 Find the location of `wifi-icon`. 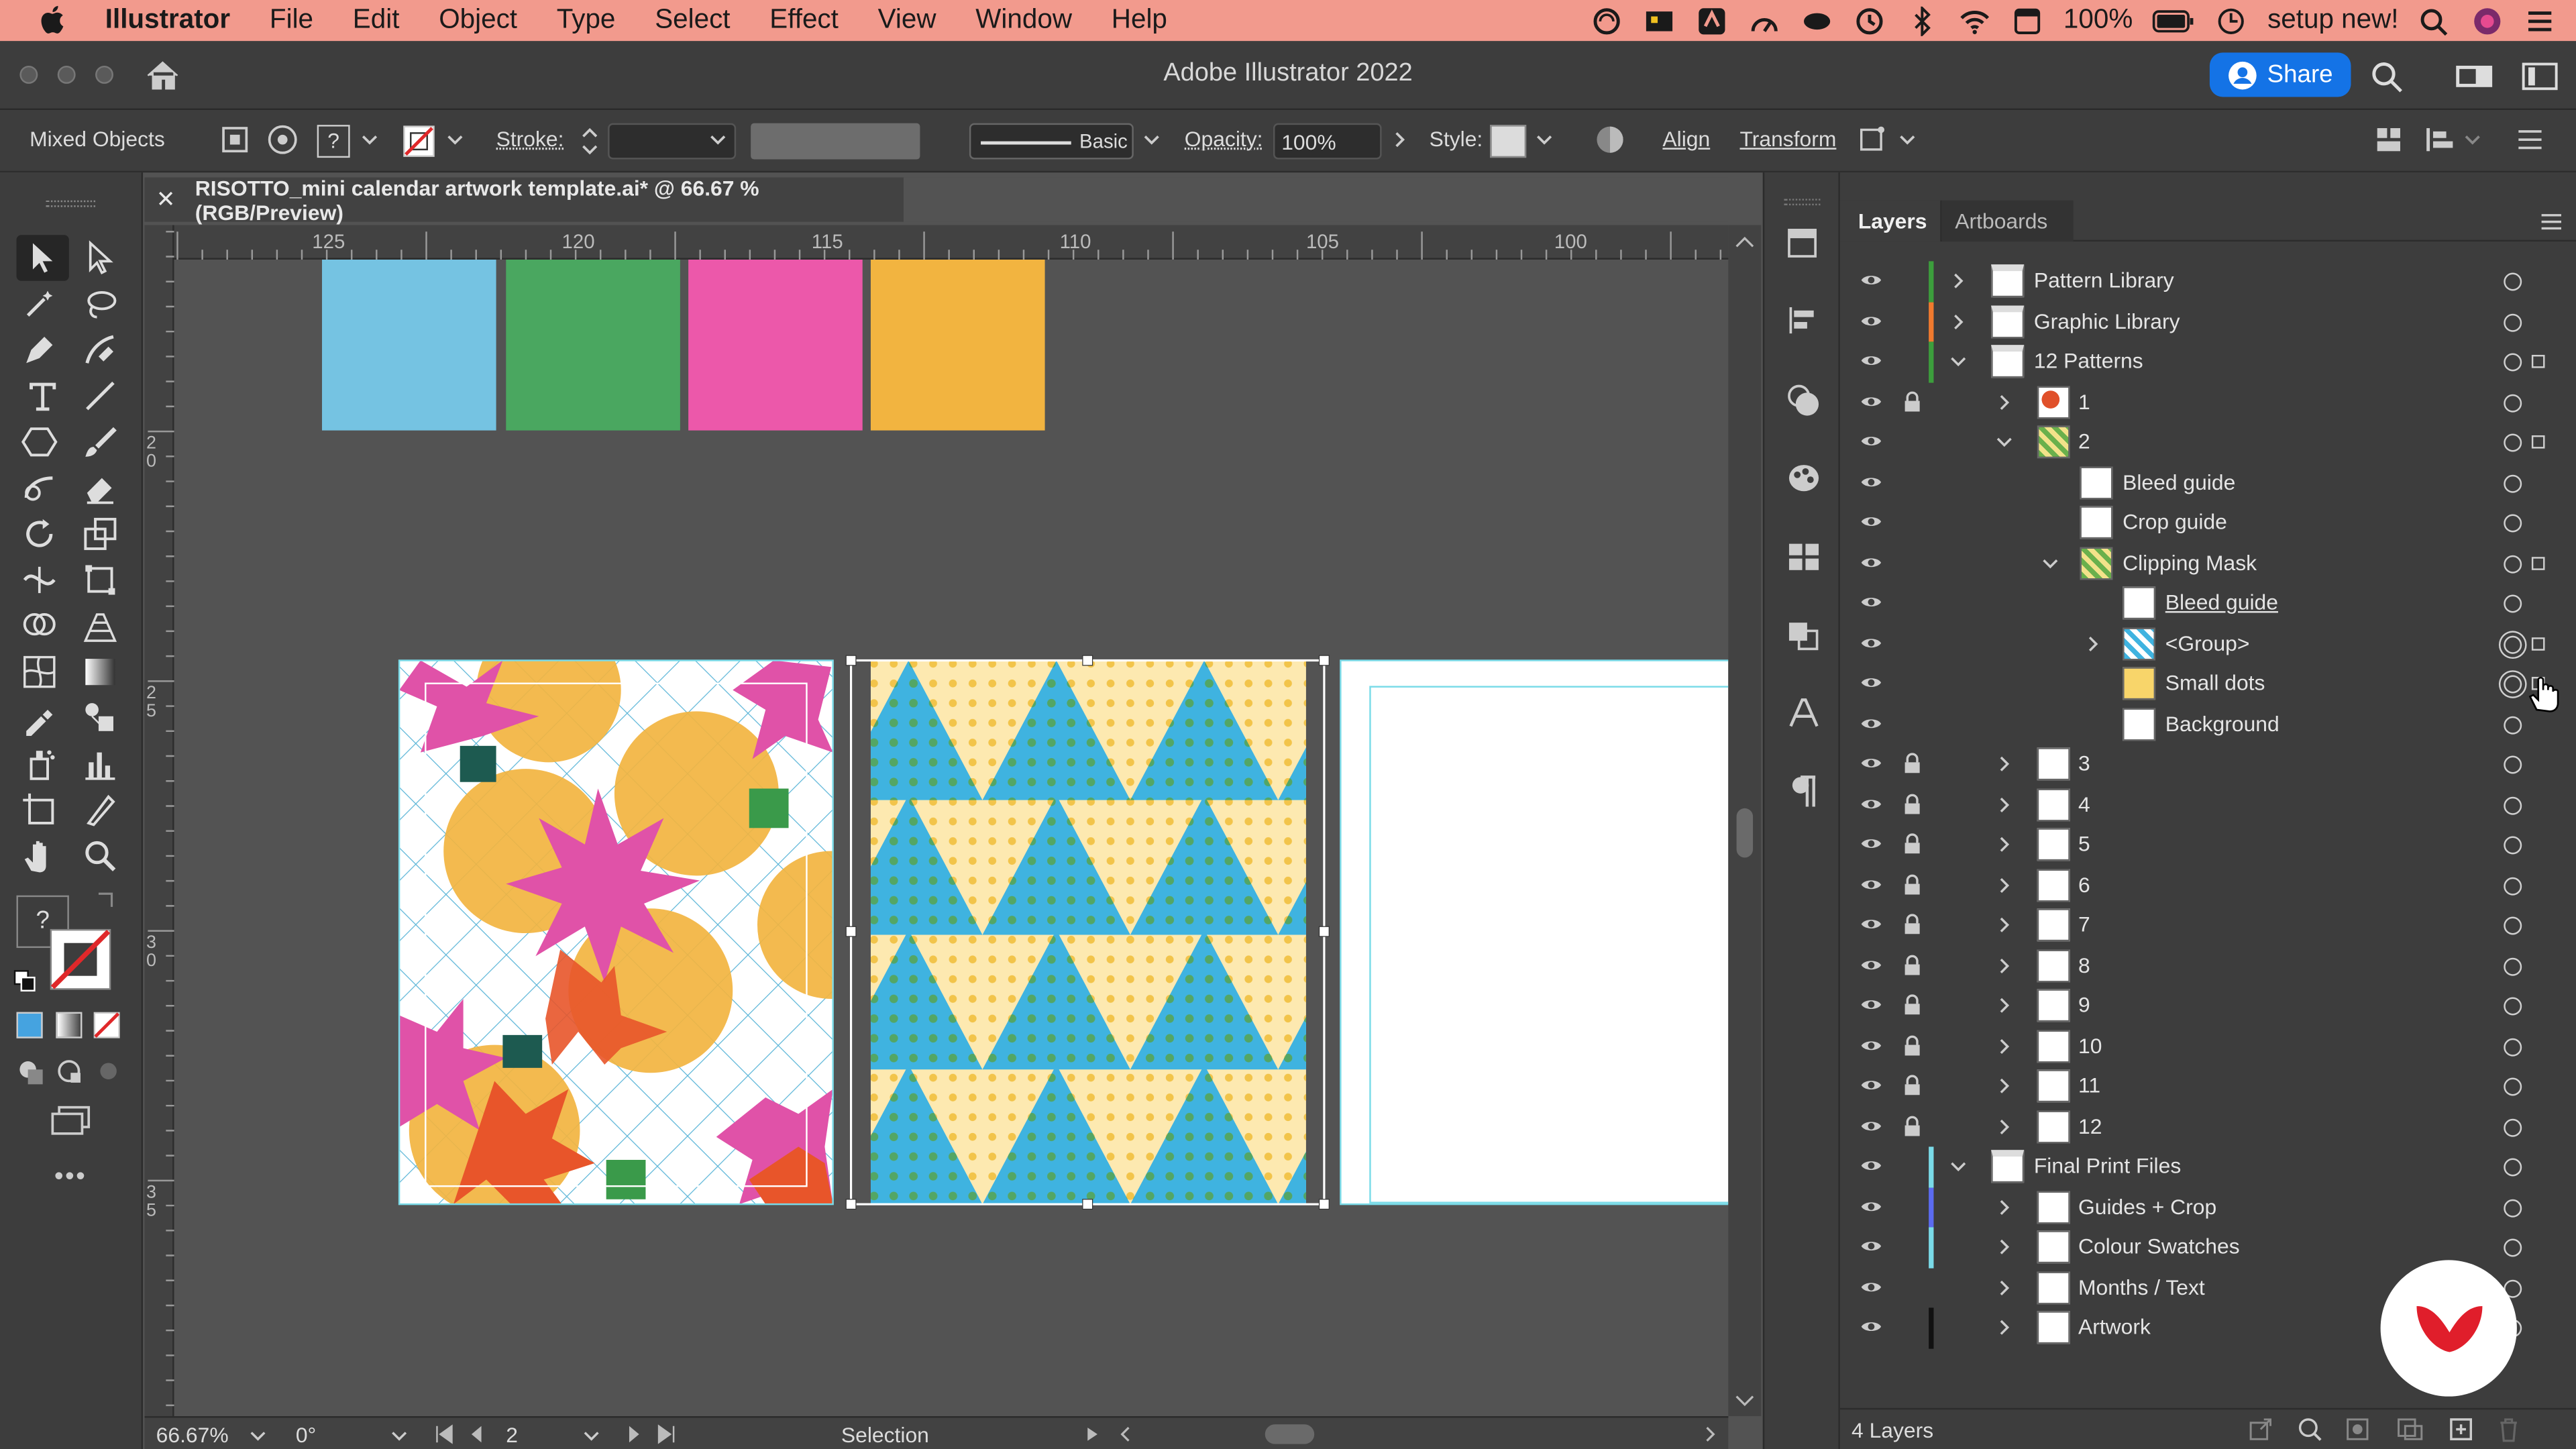

wifi-icon is located at coordinates (1974, 21).